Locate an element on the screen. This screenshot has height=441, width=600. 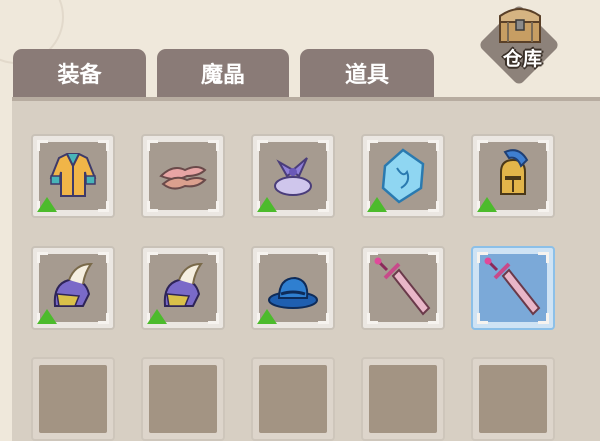
tab-equipment: 装备 is located at coordinates (79, 75).